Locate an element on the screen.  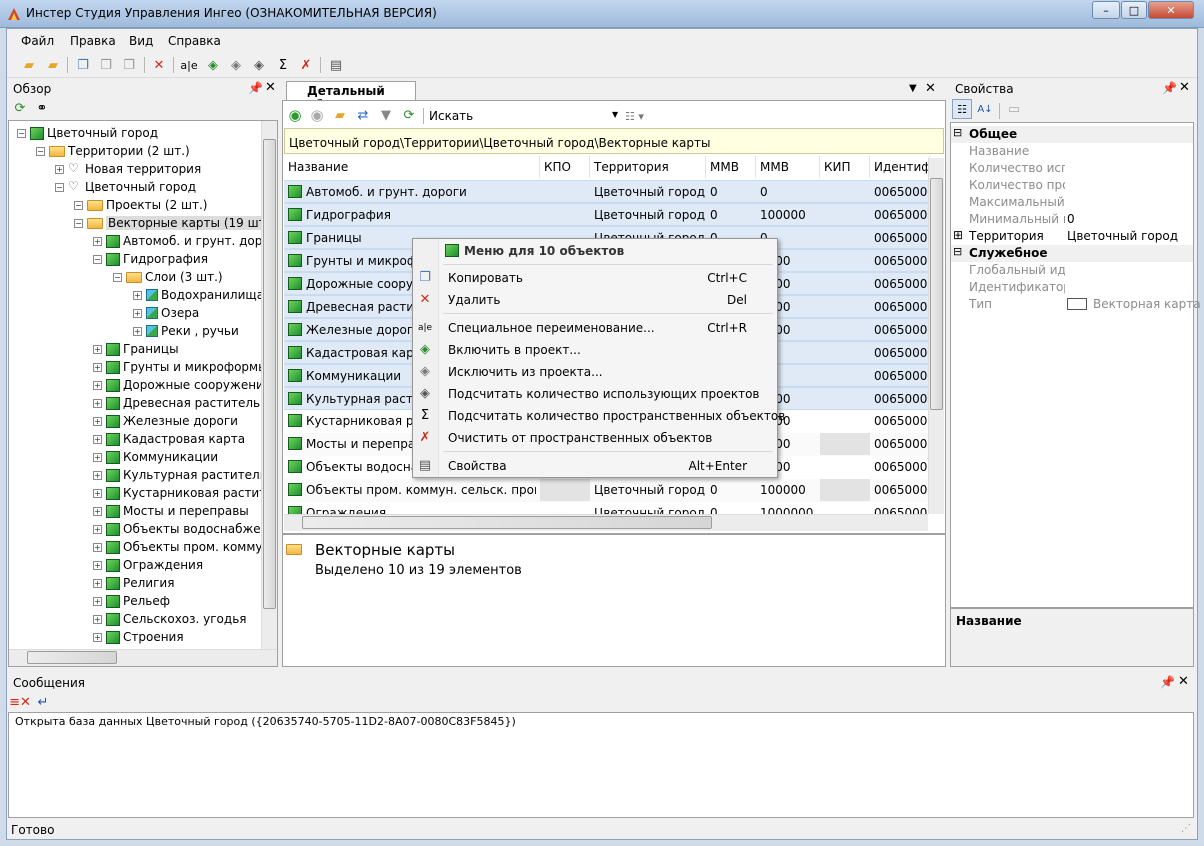
property-group-general: ⊟ Общее is located at coordinates (1072, 134).